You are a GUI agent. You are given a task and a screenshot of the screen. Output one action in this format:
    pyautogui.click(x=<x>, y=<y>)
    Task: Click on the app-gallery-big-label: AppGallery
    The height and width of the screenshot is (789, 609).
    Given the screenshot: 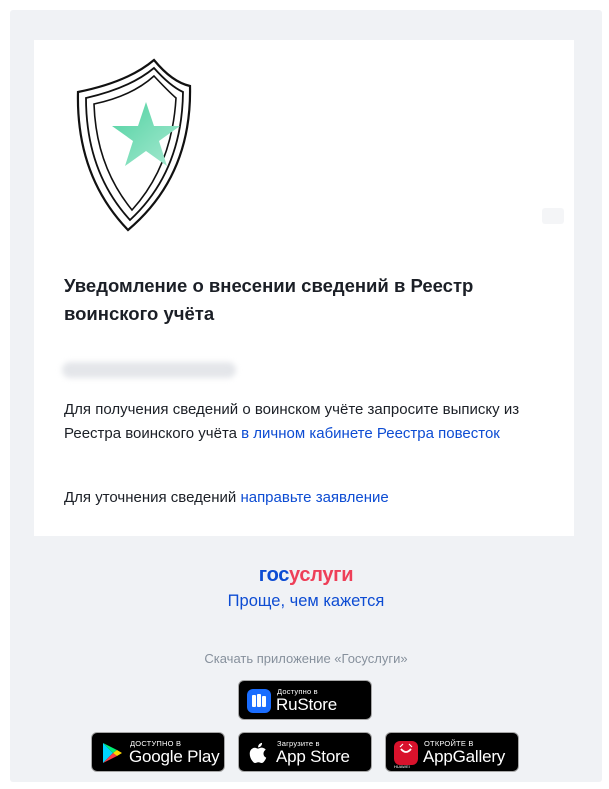 What is the action you would take?
    pyautogui.click(x=464, y=756)
    